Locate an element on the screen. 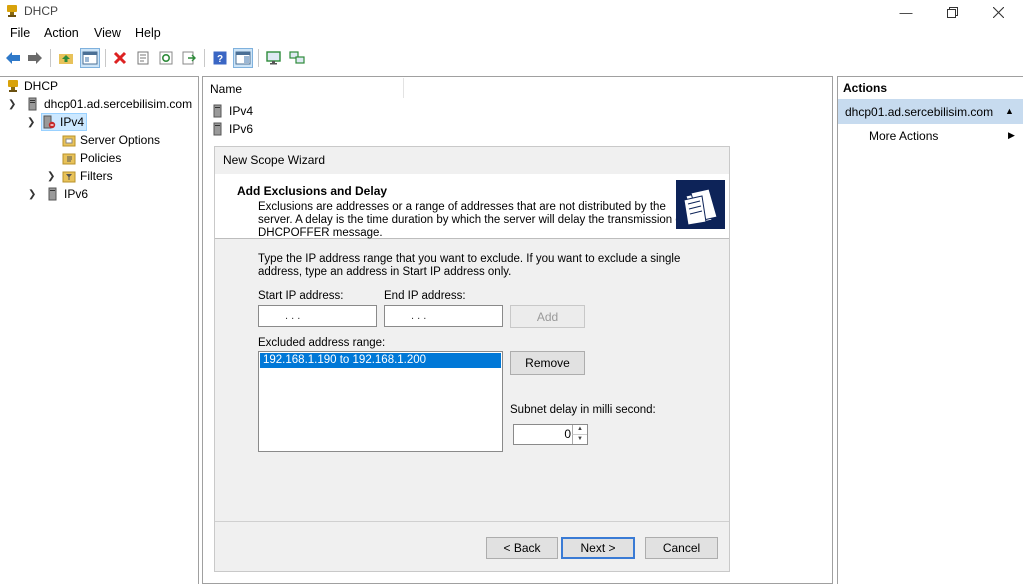 Image resolution: width=1023 pixels, height=584 pixels. properties-toolbar-button is located at coordinates (143, 58).